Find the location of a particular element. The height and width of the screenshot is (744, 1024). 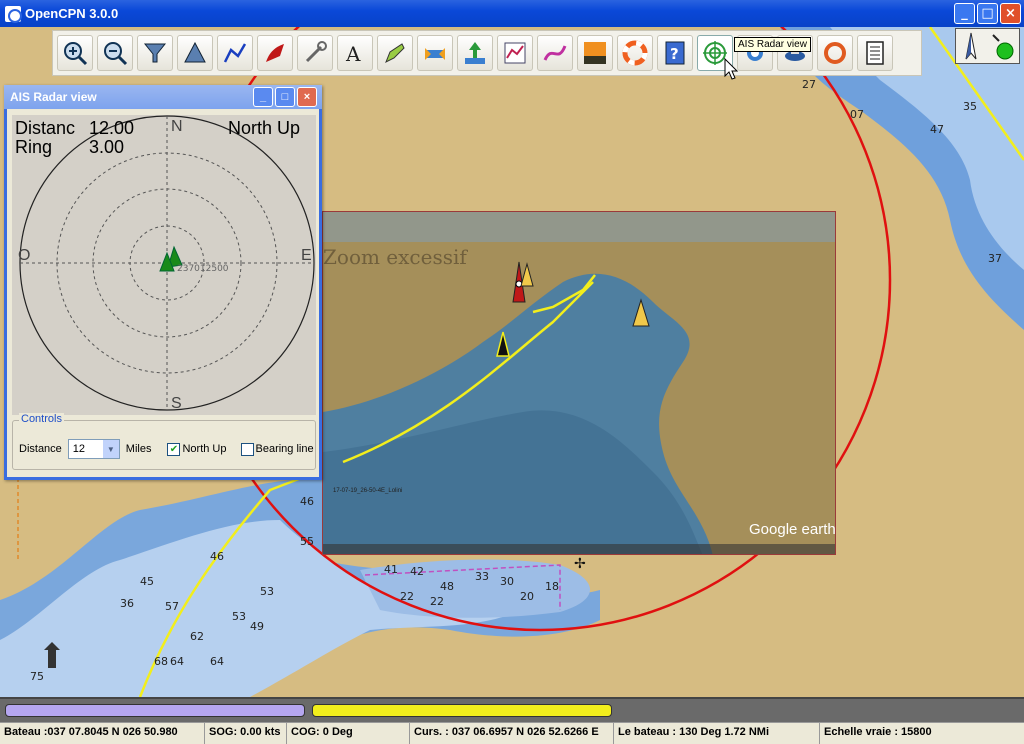

google-earth-watermark: Google earth is located at coordinates (792, 529).